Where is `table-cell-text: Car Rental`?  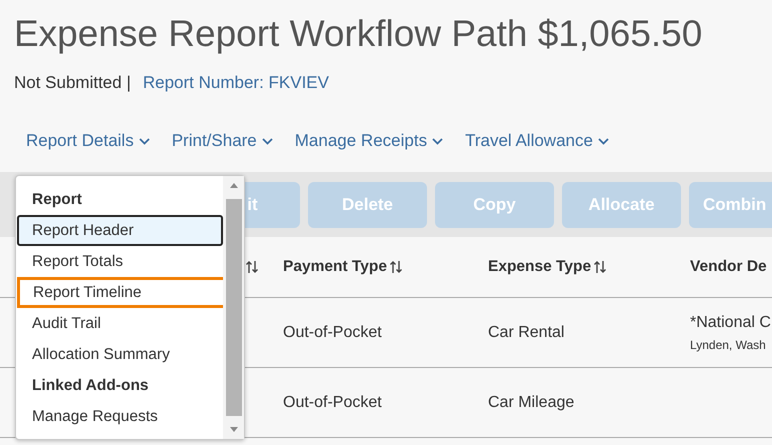
table-cell-text: Car Rental is located at coordinates (527, 333).